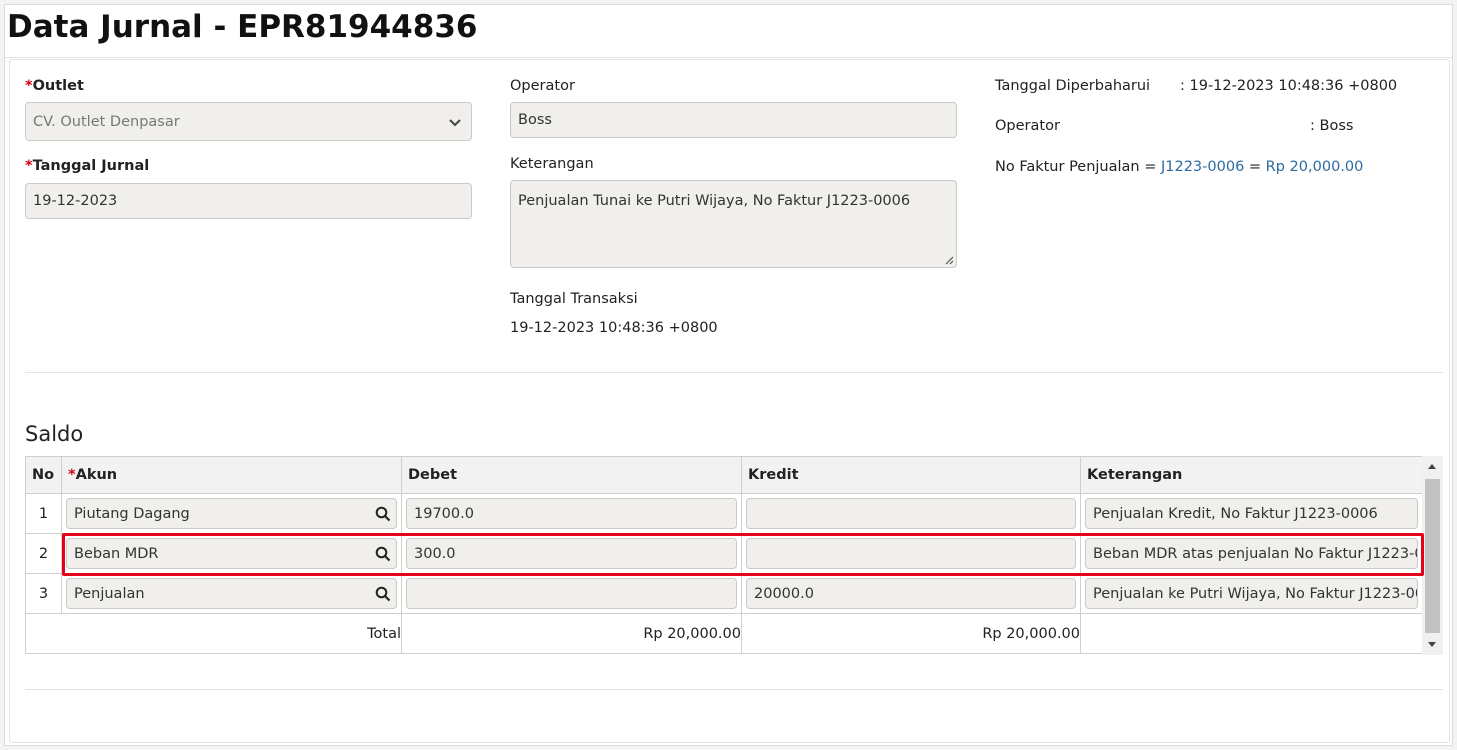 The width and height of the screenshot is (1457, 750). What do you see at coordinates (248, 201) in the screenshot?
I see `tanggal-jurnal-input: 19-12-2023` at bounding box center [248, 201].